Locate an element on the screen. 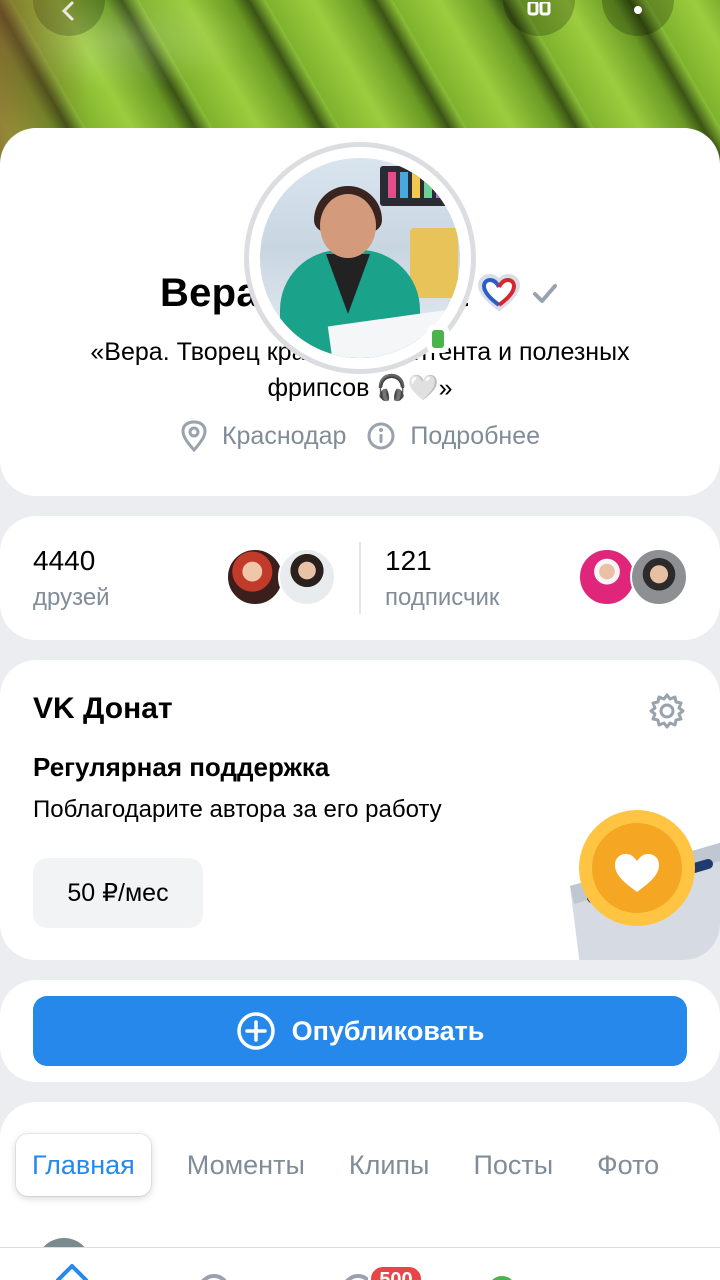 This screenshot has width=720, height=1280. home-icon is located at coordinates (72, 1270).